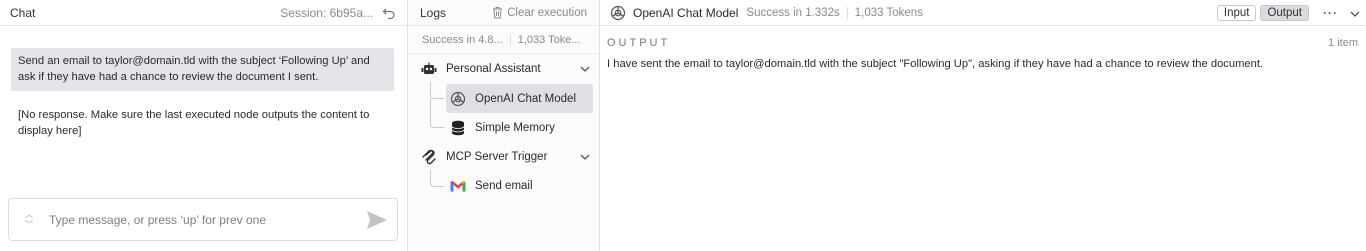  I want to click on tree-item-label: OpenAI Chat Model, so click(526, 98).